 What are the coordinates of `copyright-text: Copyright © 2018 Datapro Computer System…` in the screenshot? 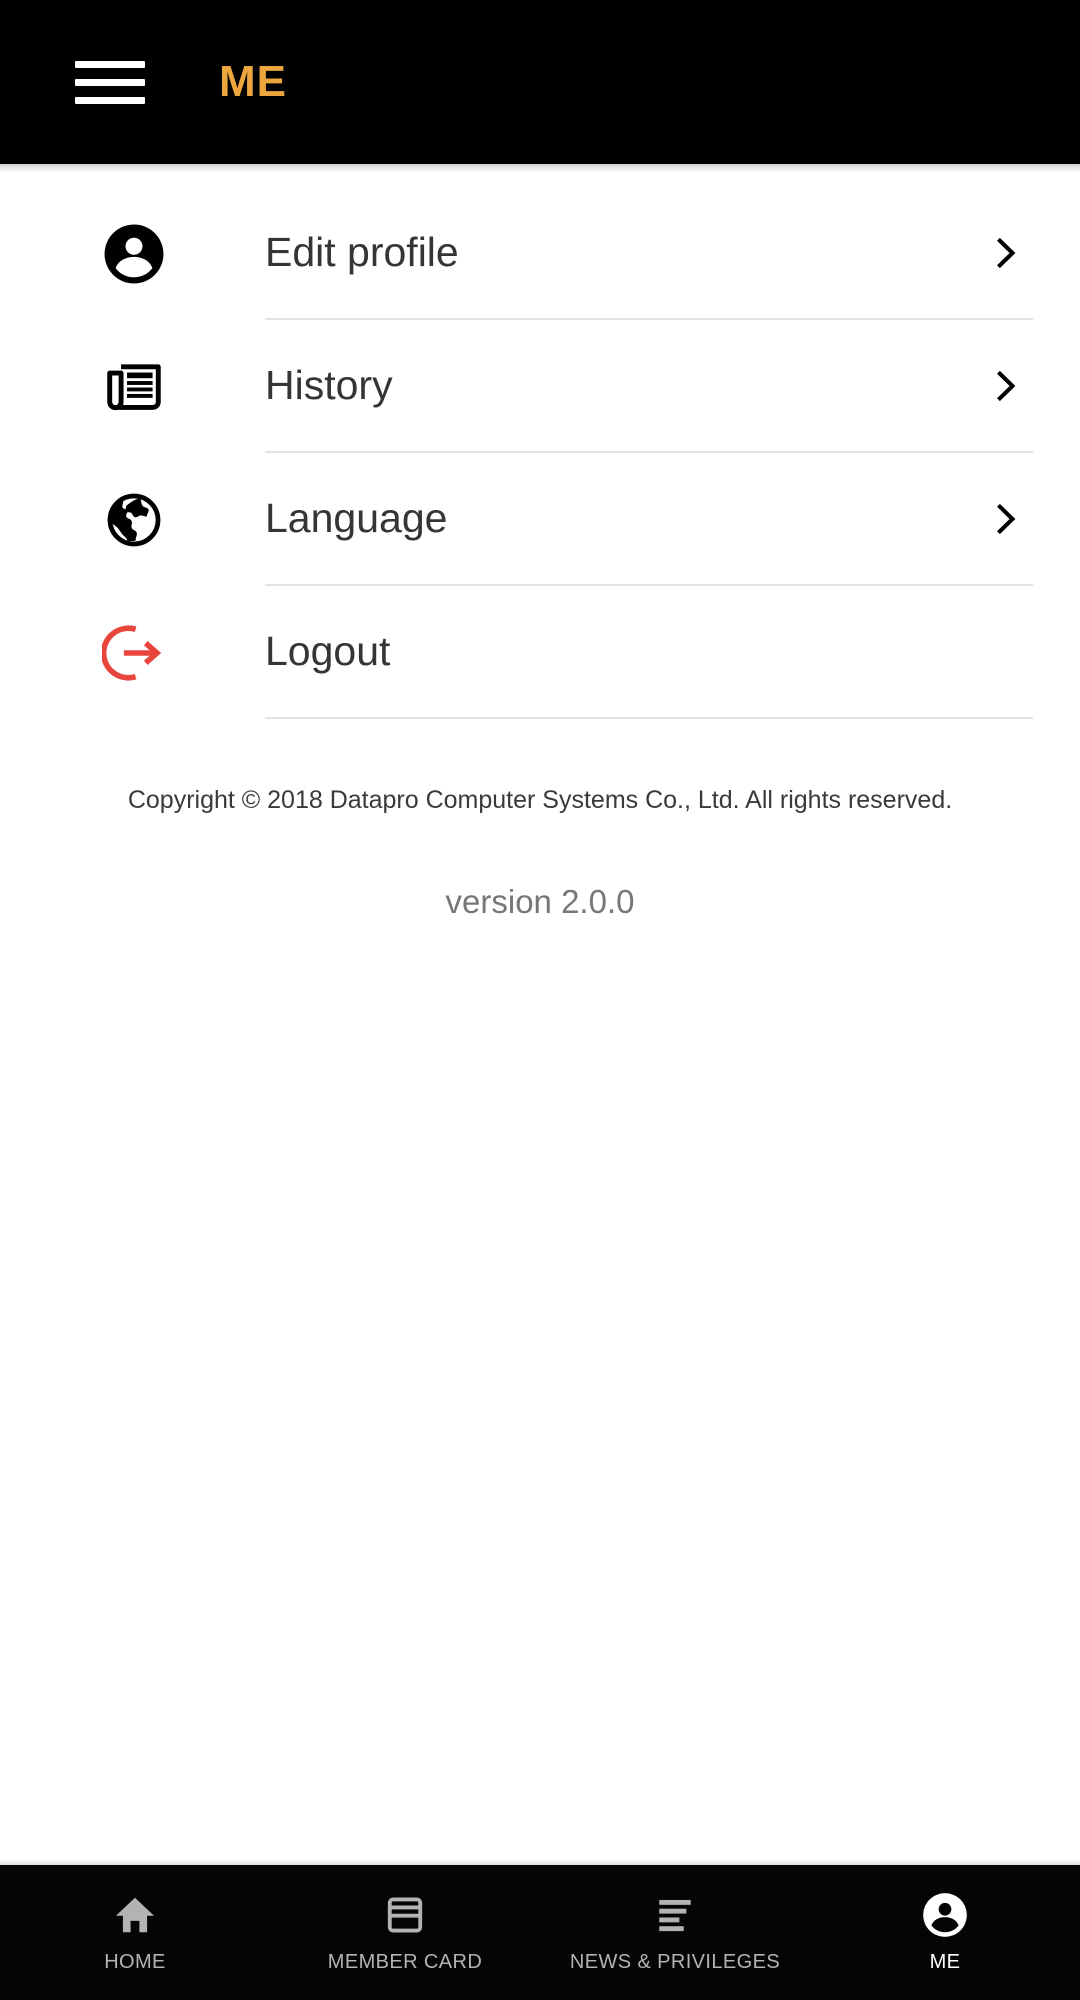 It's located at (540, 800).